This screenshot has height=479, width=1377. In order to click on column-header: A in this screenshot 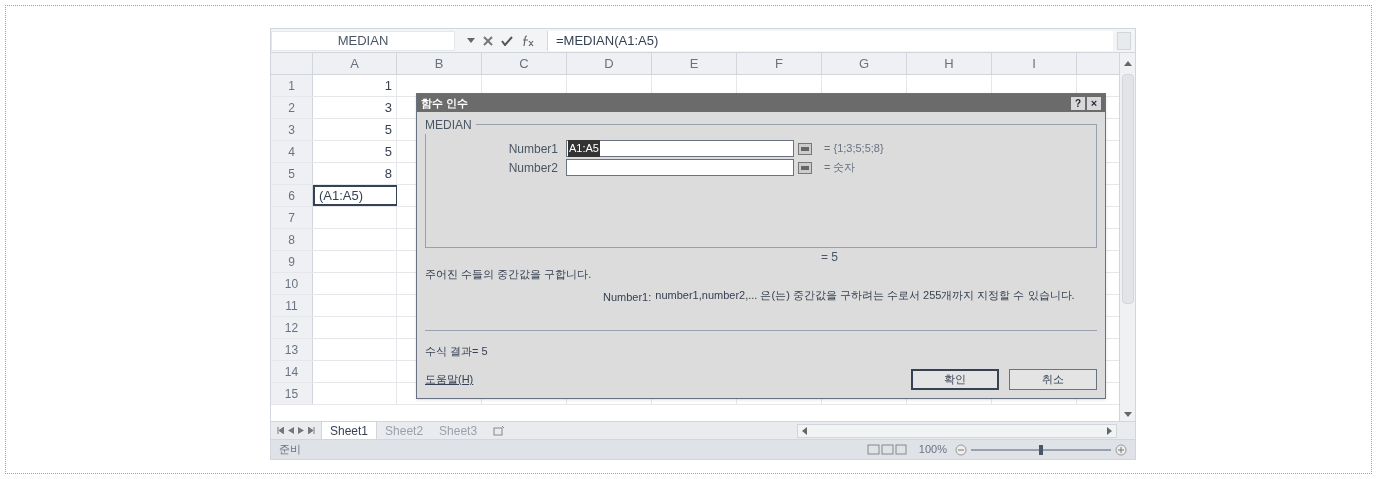, I will do `click(355, 63)`.